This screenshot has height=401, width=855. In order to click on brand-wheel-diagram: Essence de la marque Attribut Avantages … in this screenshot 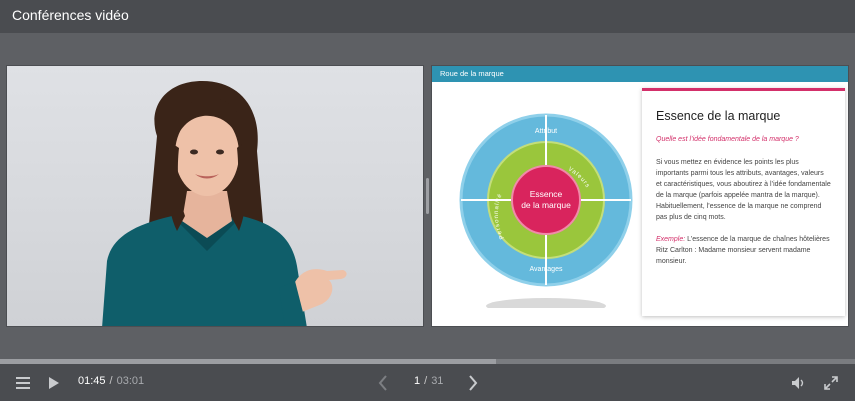, I will do `click(546, 210)`.